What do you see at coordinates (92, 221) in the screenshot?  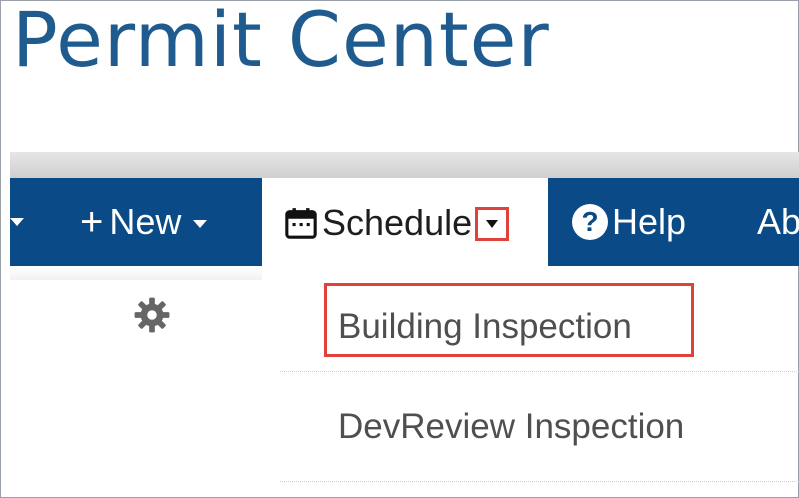 I see `plus-icon: +` at bounding box center [92, 221].